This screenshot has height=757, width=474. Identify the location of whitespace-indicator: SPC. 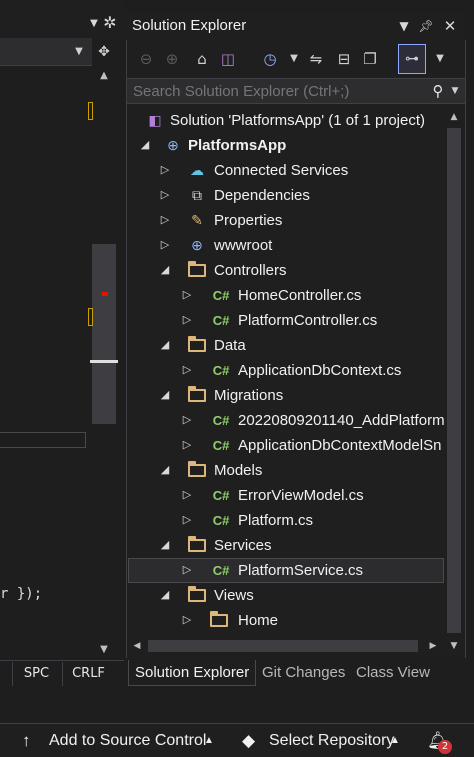
(36, 674).